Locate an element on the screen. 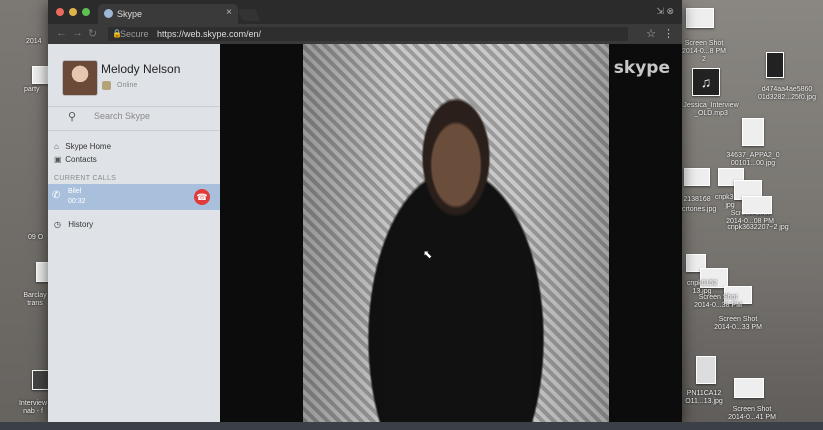 This screenshot has width=823, height=430. sidebar-item-label: History is located at coordinates (81, 224).